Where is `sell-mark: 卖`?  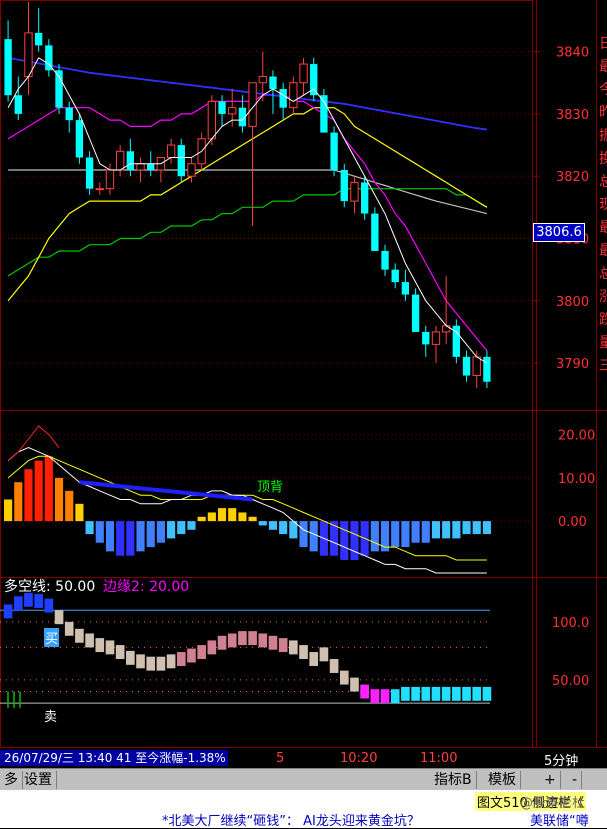
sell-mark: 卖 is located at coordinates (51, 717).